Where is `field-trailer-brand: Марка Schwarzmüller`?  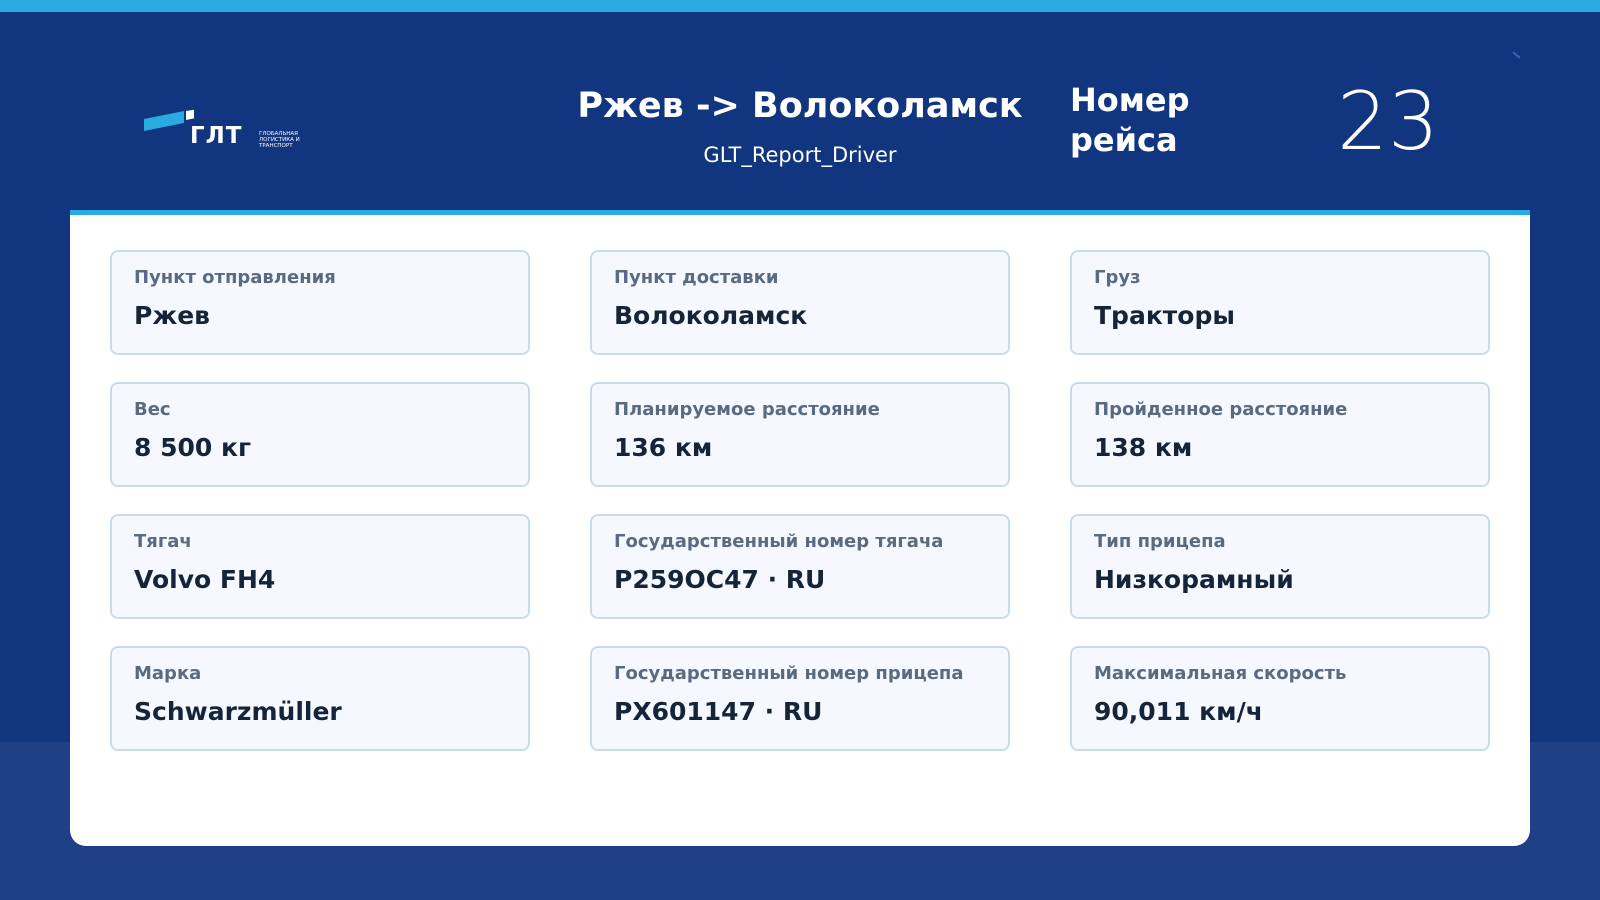 field-trailer-brand: Марка Schwarzmüller is located at coordinates (320, 698).